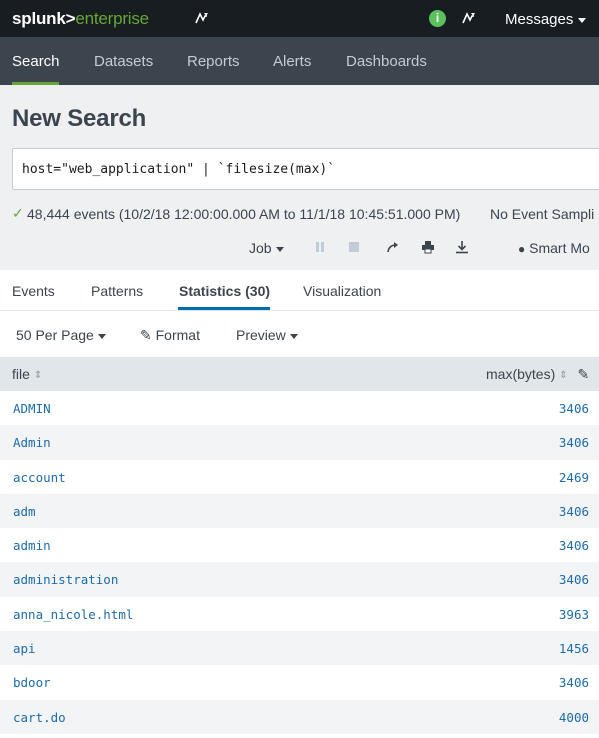 The height and width of the screenshot is (738, 599). Describe the element at coordinates (299, 545) in the screenshot. I see `table-row: admin 3406` at that location.